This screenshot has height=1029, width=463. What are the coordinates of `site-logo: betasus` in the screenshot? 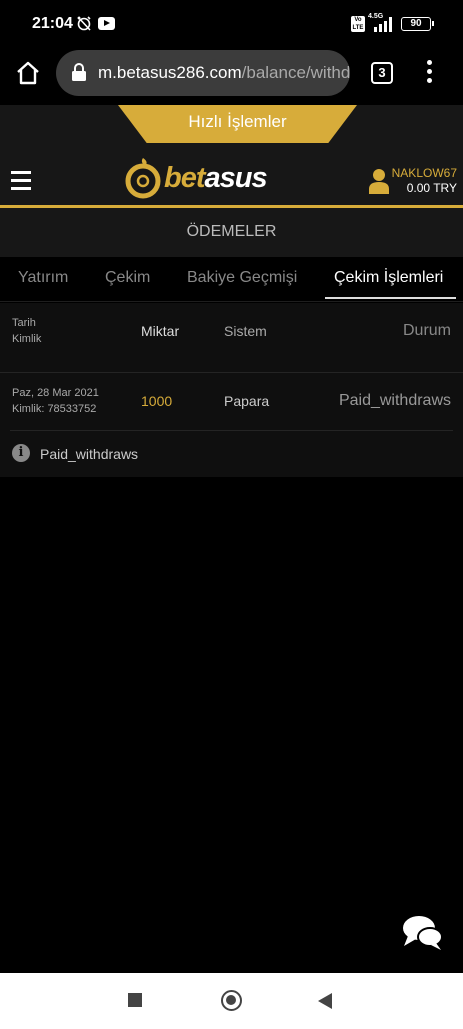 It's located at (204, 178).